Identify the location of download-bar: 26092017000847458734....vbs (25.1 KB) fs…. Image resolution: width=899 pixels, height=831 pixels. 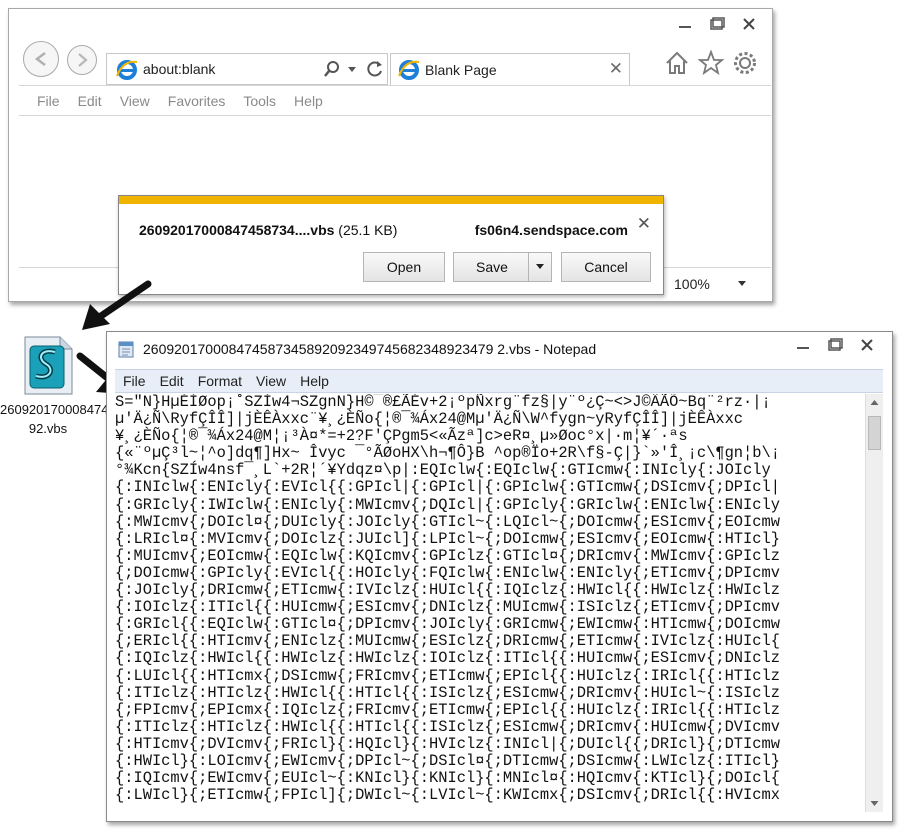
(391, 245).